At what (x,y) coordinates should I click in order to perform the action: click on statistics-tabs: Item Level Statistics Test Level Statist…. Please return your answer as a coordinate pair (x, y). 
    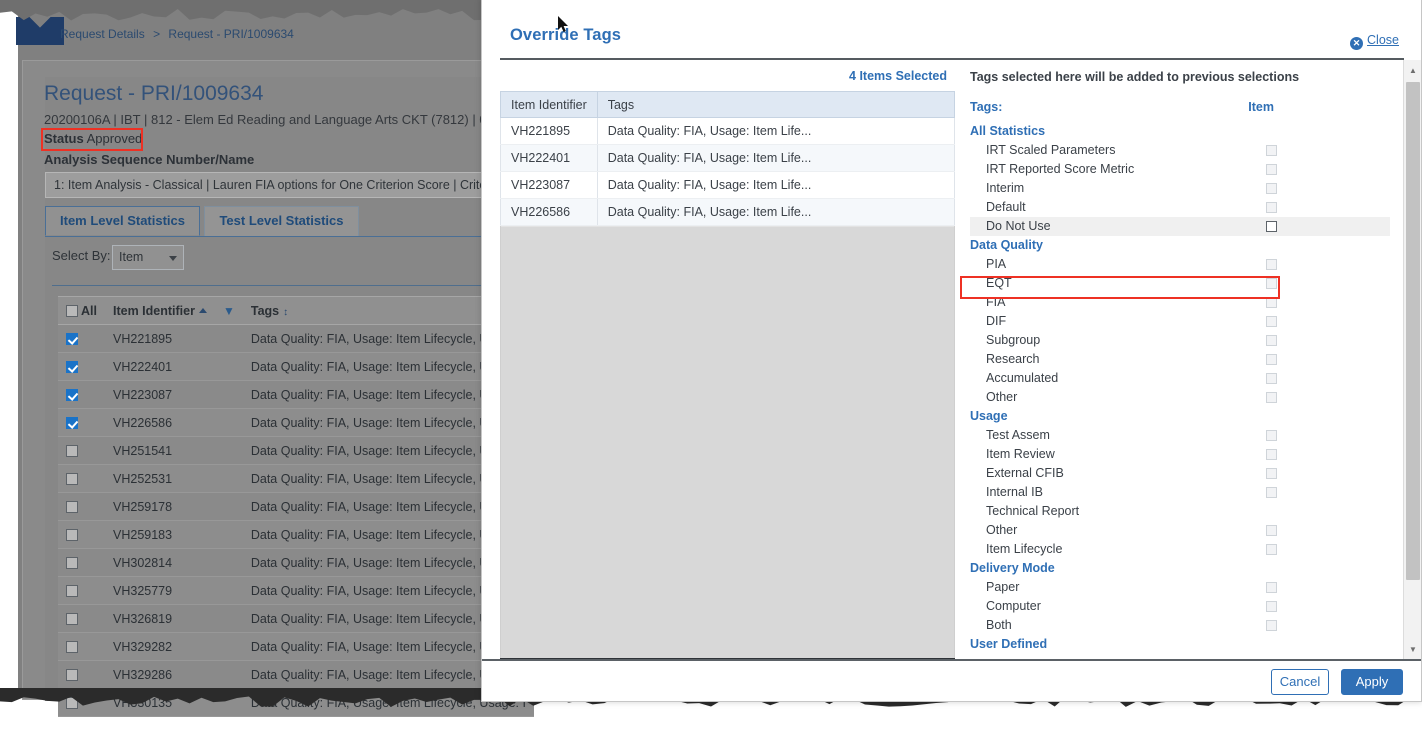
    Looking at the image, I should click on (202, 221).